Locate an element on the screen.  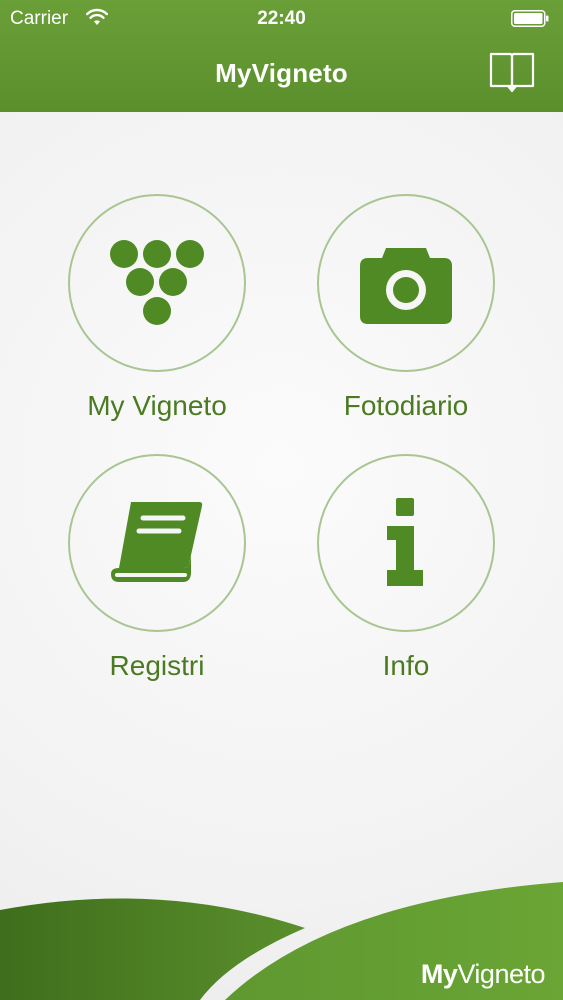
footer-logo: MyVigneto is located at coordinates (483, 974).